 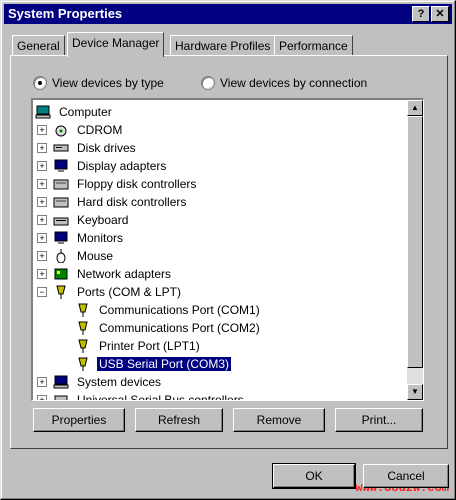 I want to click on tree-item: + Universal Serial Bus controllers, so click(x=141, y=396).